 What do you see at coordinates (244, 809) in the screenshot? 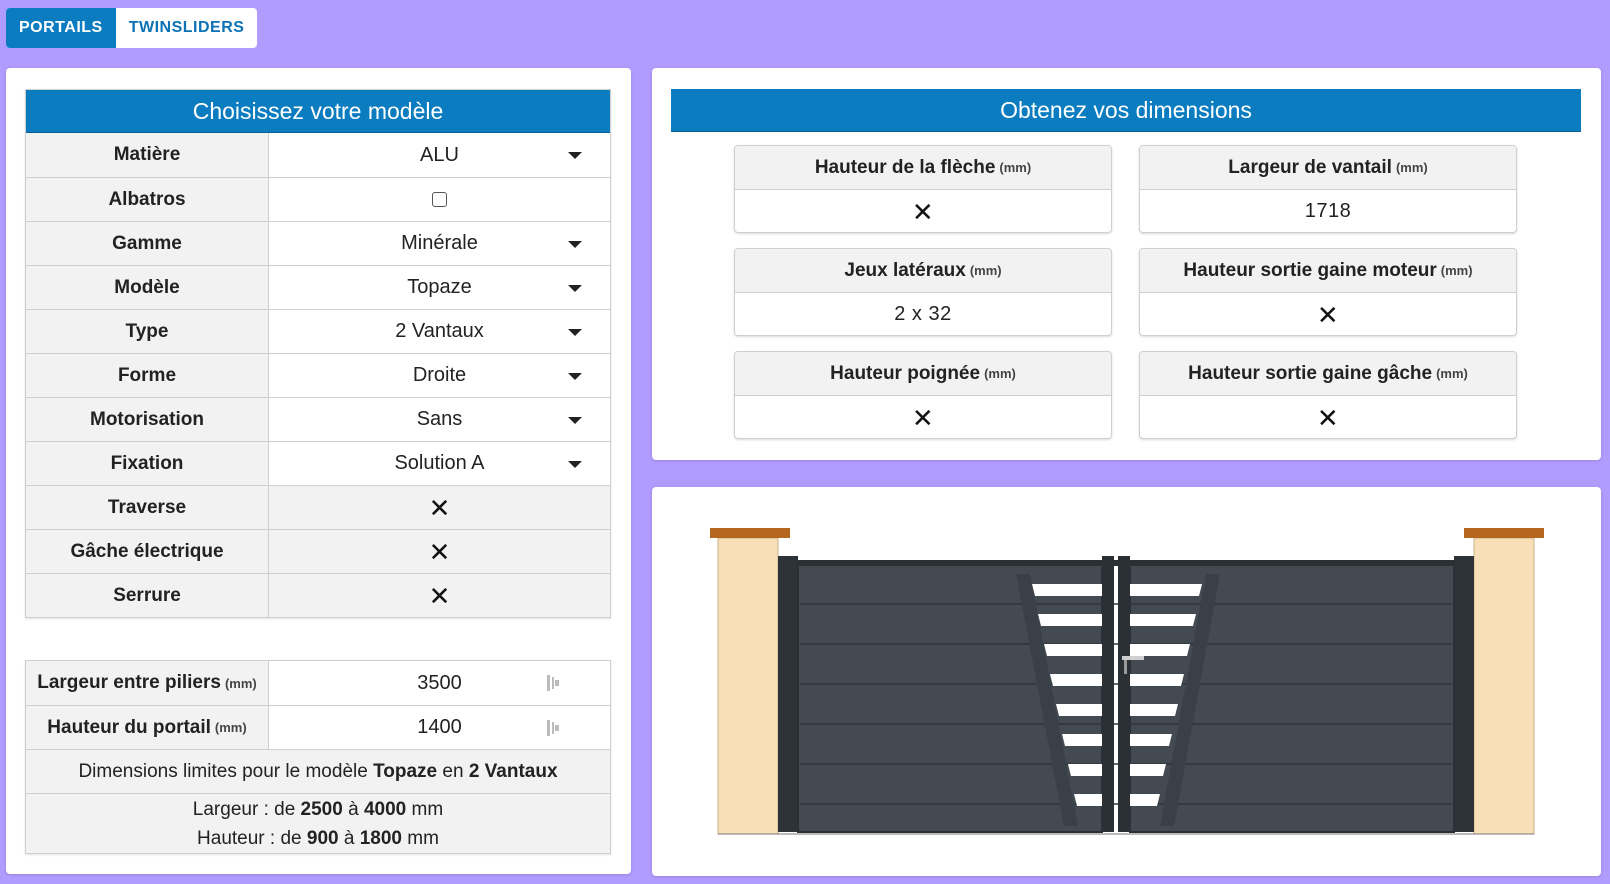
I see `limits-text: Largeur : de` at bounding box center [244, 809].